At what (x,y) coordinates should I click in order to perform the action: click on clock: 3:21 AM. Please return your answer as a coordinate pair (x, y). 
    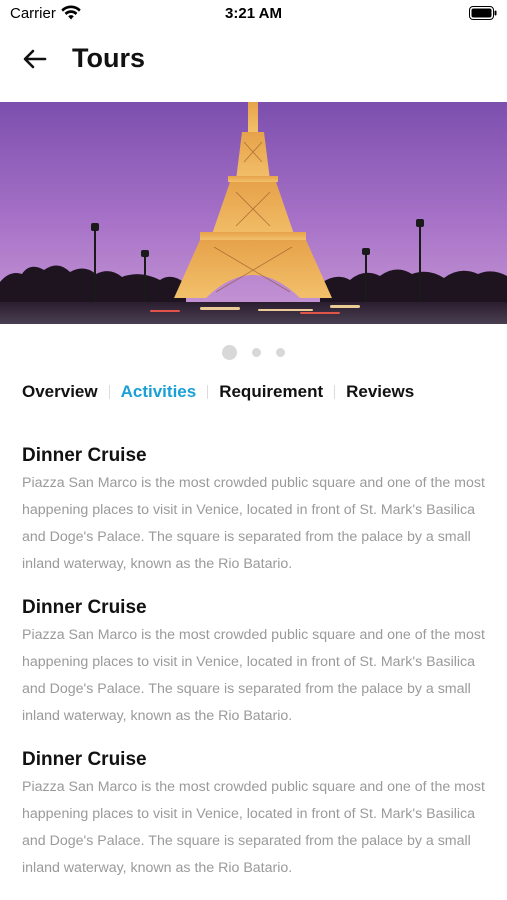
    Looking at the image, I should click on (253, 13).